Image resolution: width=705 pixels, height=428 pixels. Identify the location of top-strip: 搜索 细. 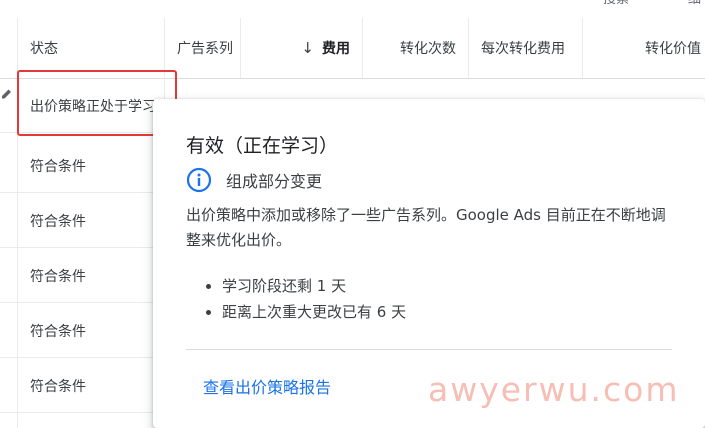
(352, 9).